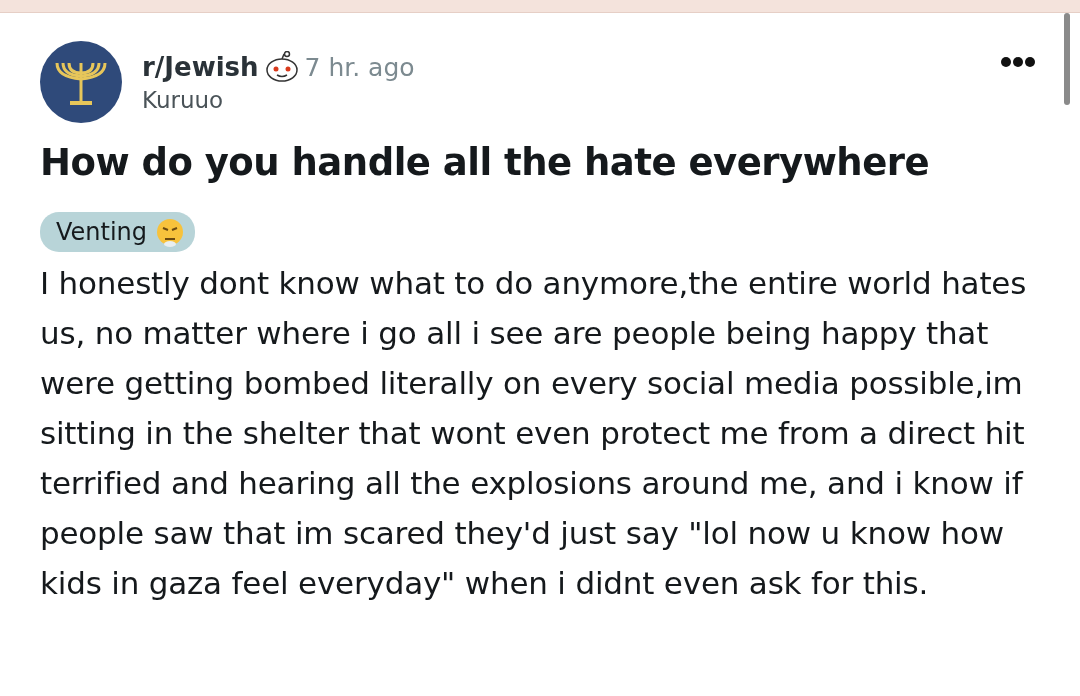 This screenshot has height=696, width=1080. What do you see at coordinates (81, 82) in the screenshot?
I see `menorah-avatar` at bounding box center [81, 82].